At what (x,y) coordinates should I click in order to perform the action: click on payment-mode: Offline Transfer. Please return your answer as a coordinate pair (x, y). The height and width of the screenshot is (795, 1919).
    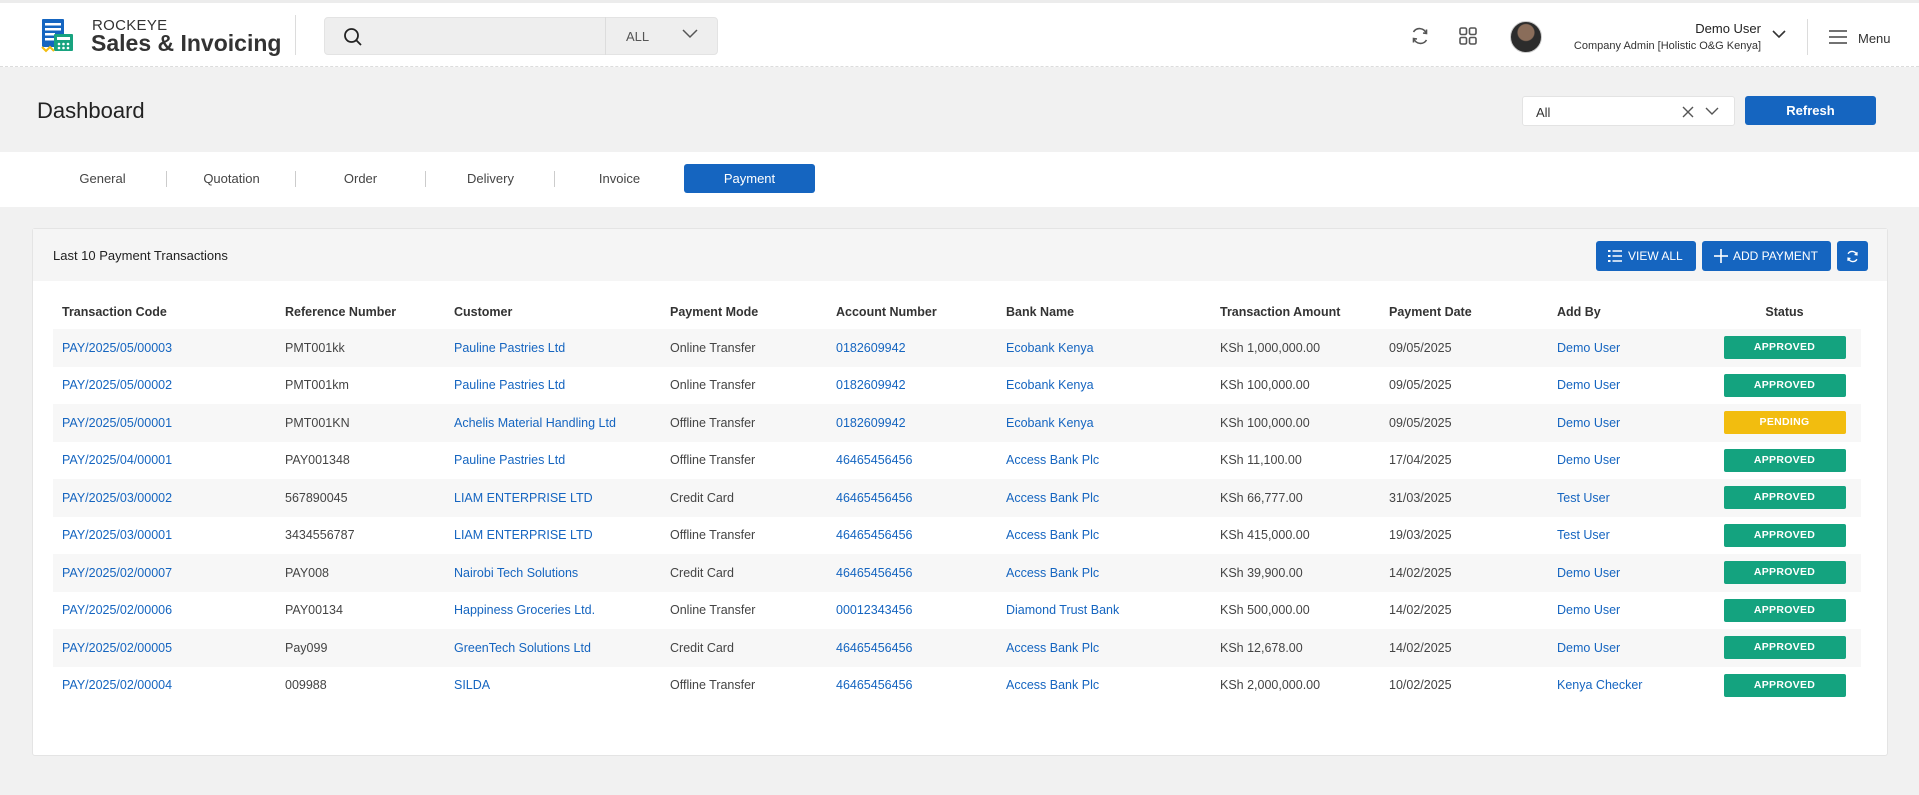
    Looking at the image, I should click on (713, 460).